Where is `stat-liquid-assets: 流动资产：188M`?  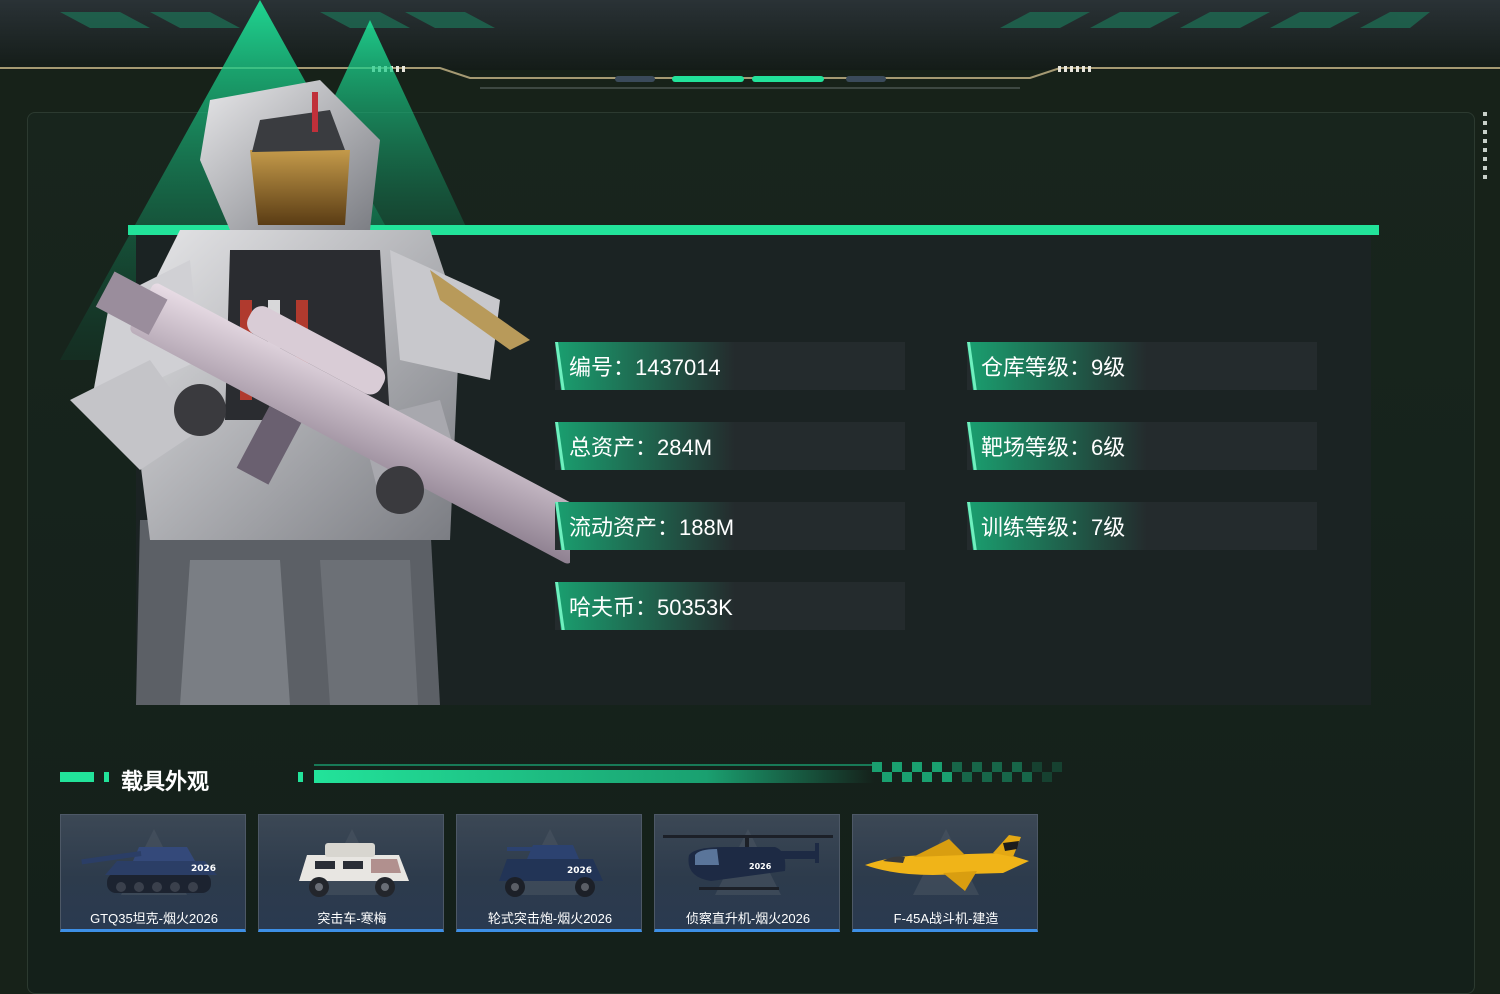 stat-liquid-assets: 流动资产：188M is located at coordinates (730, 526).